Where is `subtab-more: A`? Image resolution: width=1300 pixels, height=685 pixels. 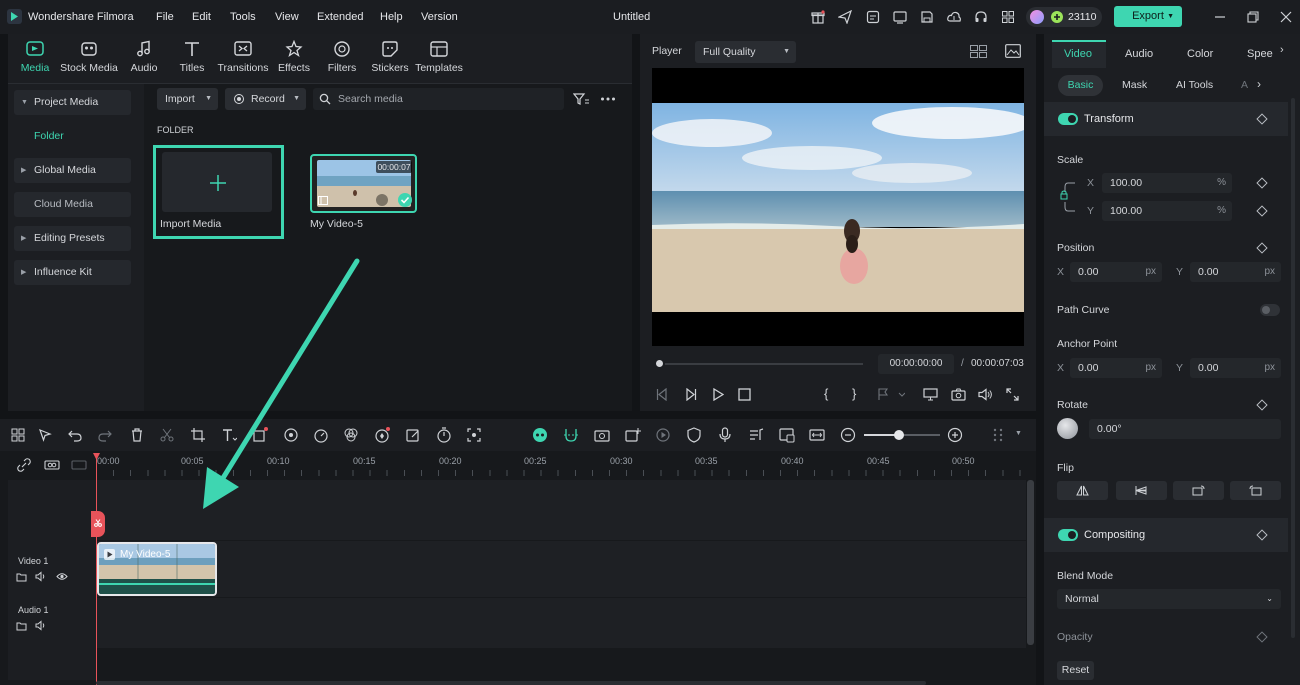
subtab-more: A is located at coordinates (1244, 85).